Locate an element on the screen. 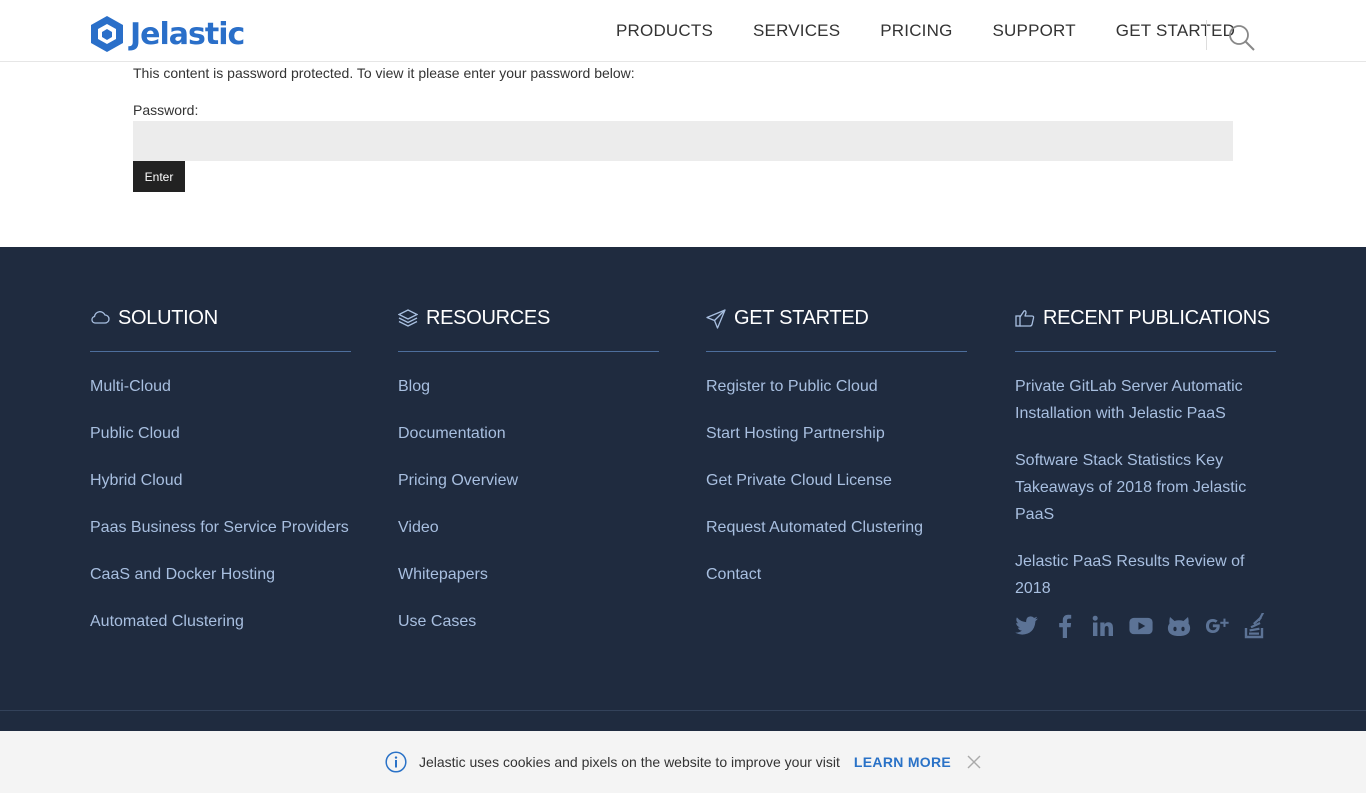 The height and width of the screenshot is (793, 1366). youtube-icon is located at coordinates (1141, 626).